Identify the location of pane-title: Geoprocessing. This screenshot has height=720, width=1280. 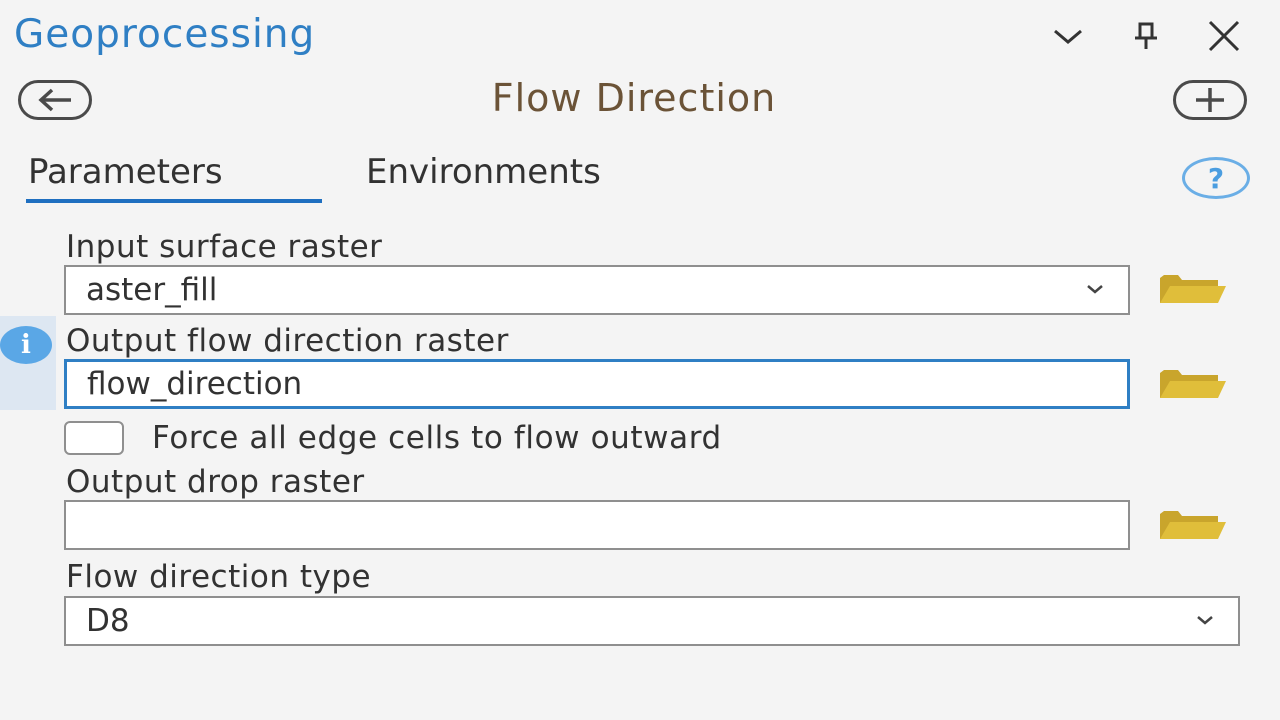
(165, 34).